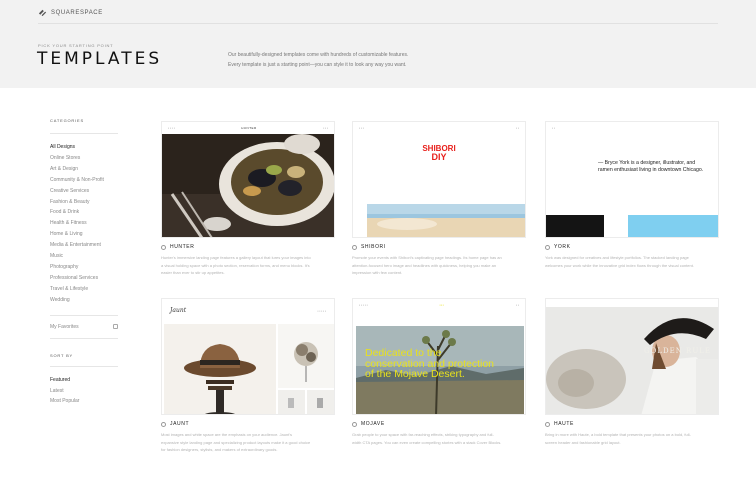 The width and height of the screenshot is (756, 492). Describe the element at coordinates (85, 158) in the screenshot. I see `category-online-stores: Online Stores` at that location.